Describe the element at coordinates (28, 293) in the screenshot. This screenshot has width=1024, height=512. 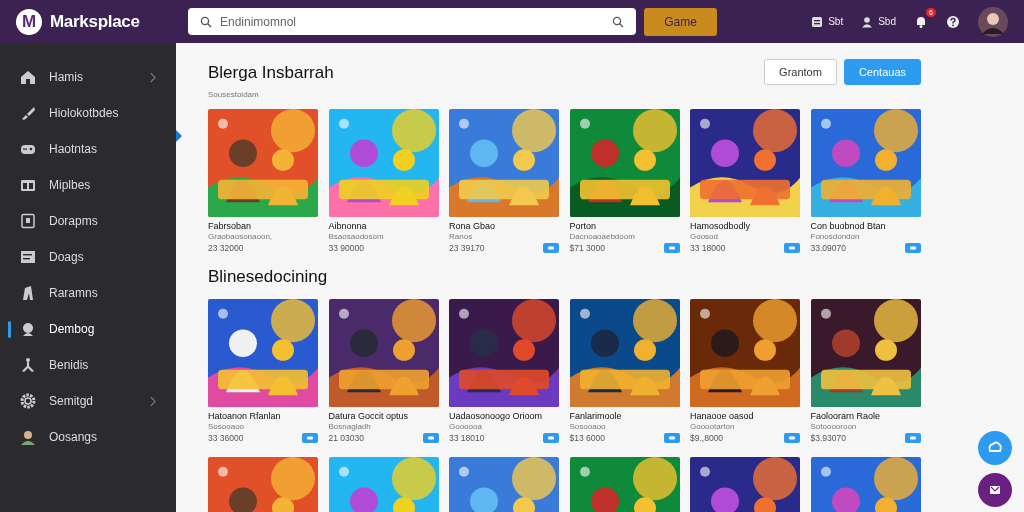
I see `figure-icon` at that location.